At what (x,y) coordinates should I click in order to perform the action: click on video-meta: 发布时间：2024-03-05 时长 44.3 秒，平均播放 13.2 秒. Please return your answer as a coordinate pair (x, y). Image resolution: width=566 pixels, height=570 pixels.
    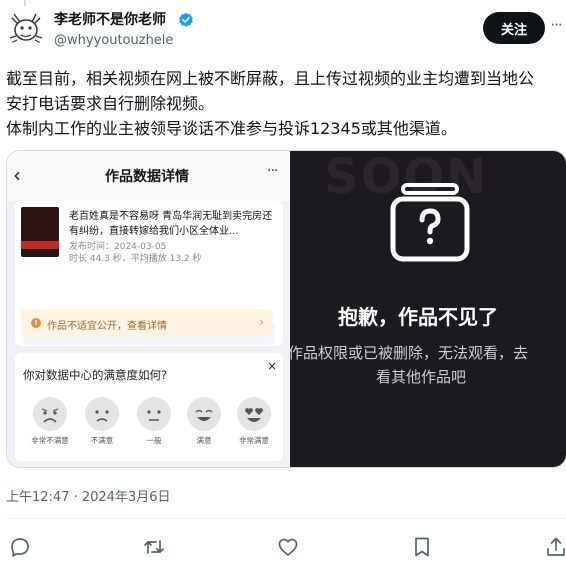
    Looking at the image, I should click on (135, 253).